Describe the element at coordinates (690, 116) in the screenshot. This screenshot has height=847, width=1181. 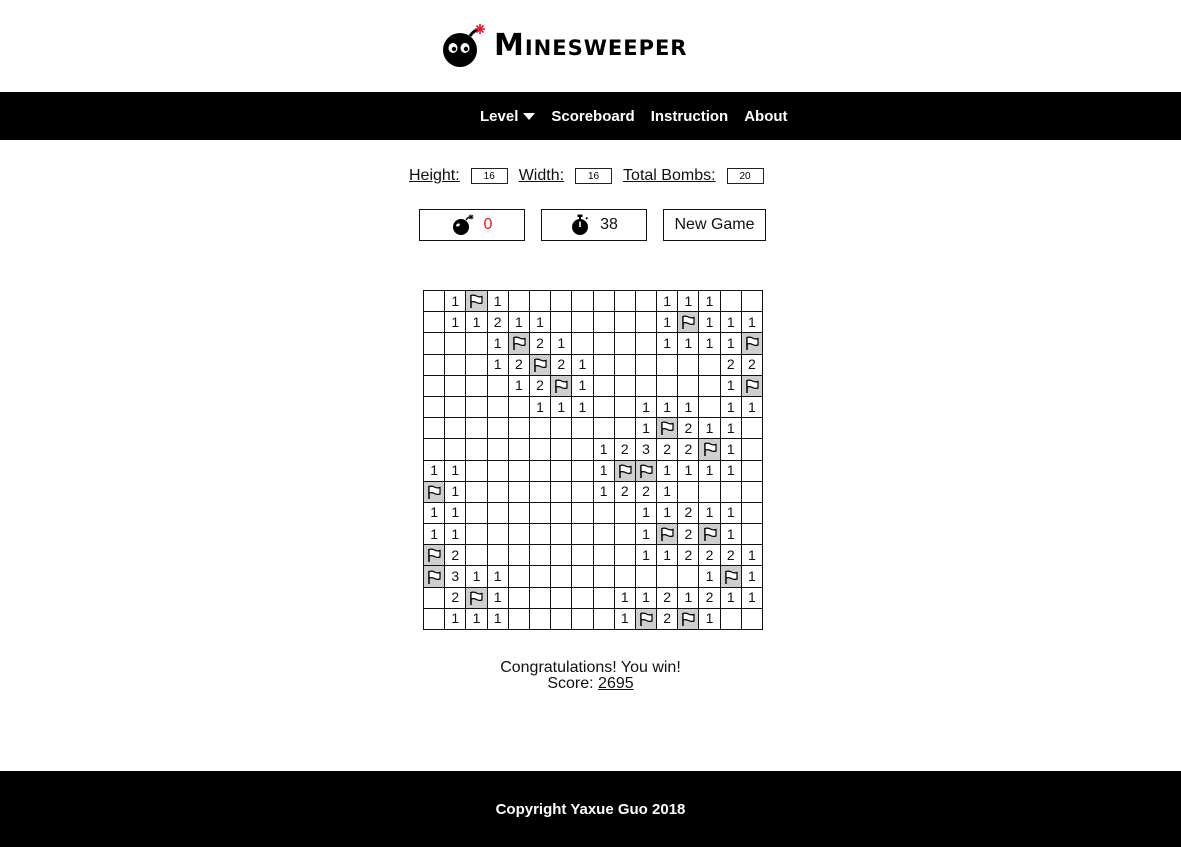
I see `nav-item-instruction: Instruction` at that location.